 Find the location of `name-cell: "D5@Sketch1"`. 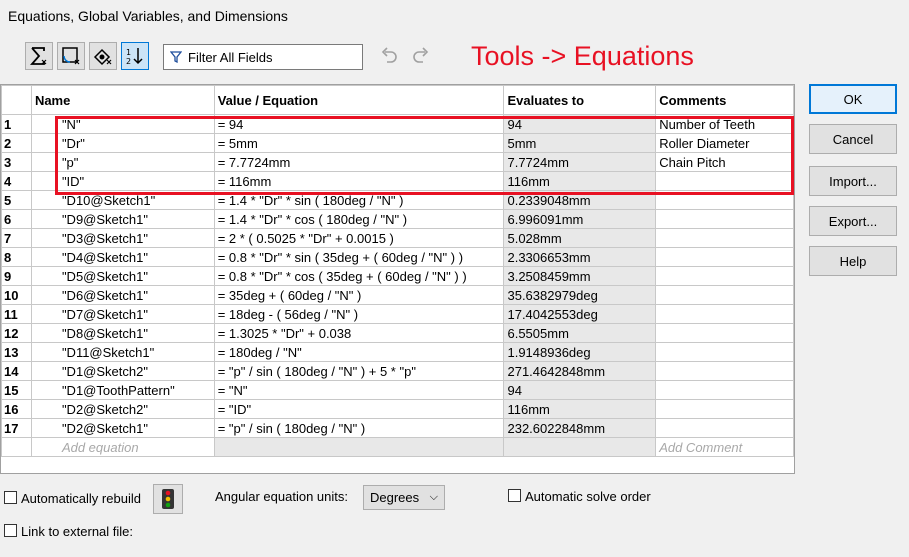

name-cell: "D5@Sketch1" is located at coordinates (122, 276).